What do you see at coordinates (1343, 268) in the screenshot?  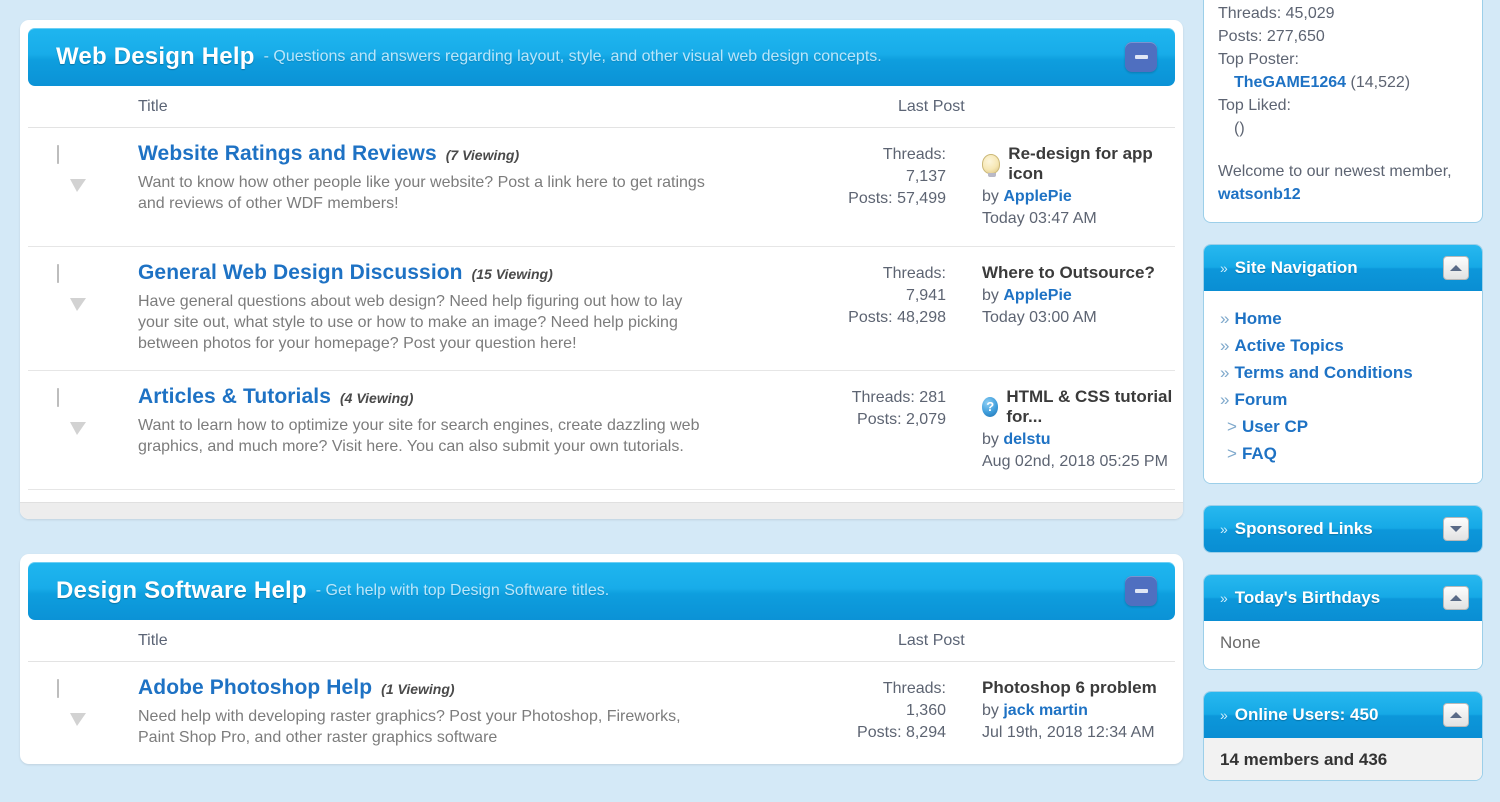 I see `sidebar-panel-header: » Site Navigation` at bounding box center [1343, 268].